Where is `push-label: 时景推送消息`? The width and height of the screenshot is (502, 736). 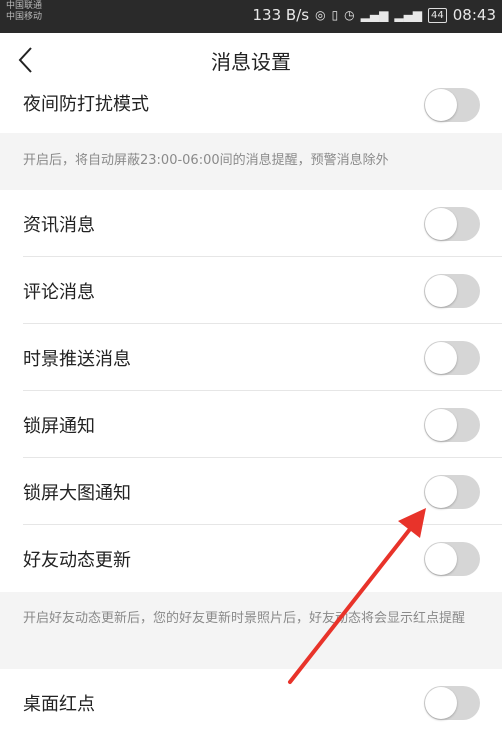 push-label: 时景推送消息 is located at coordinates (77, 359).